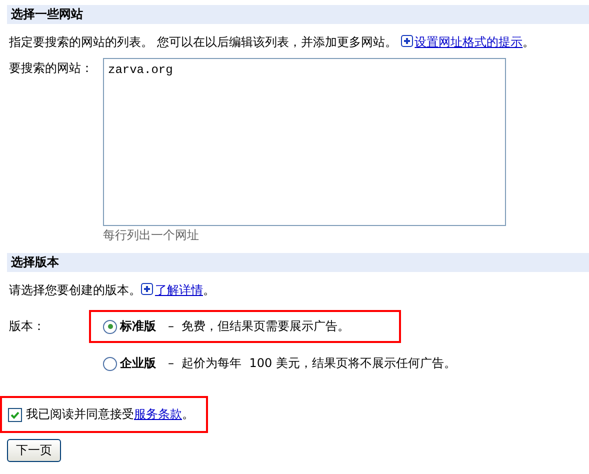 This screenshot has height=474, width=589. I want to click on field-label: 要搜索的网站：, so click(51, 68).